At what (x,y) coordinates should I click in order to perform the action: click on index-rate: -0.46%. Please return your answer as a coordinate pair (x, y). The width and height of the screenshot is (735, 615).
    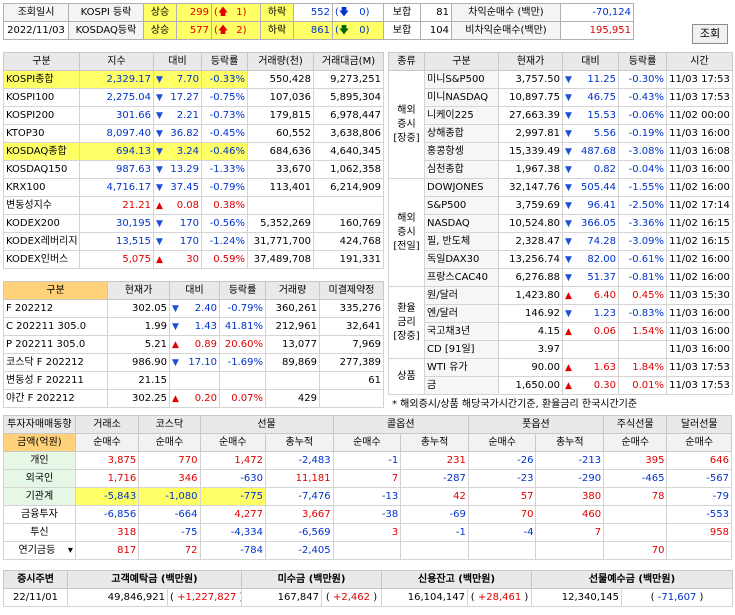
    Looking at the image, I should click on (224, 151).